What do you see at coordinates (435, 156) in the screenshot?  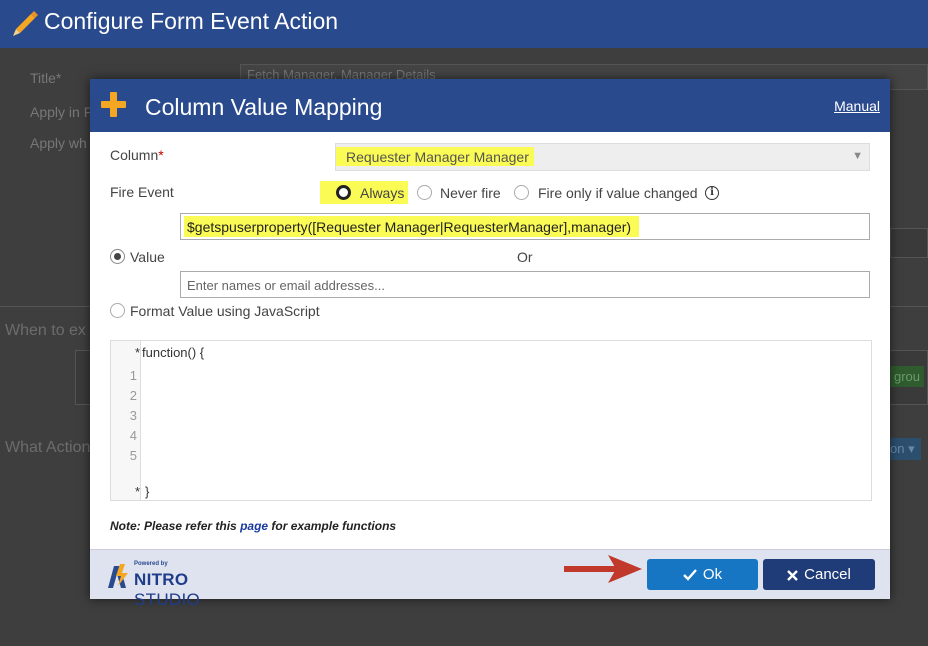 I see `column-select-value: Requester Manager Manager` at bounding box center [435, 156].